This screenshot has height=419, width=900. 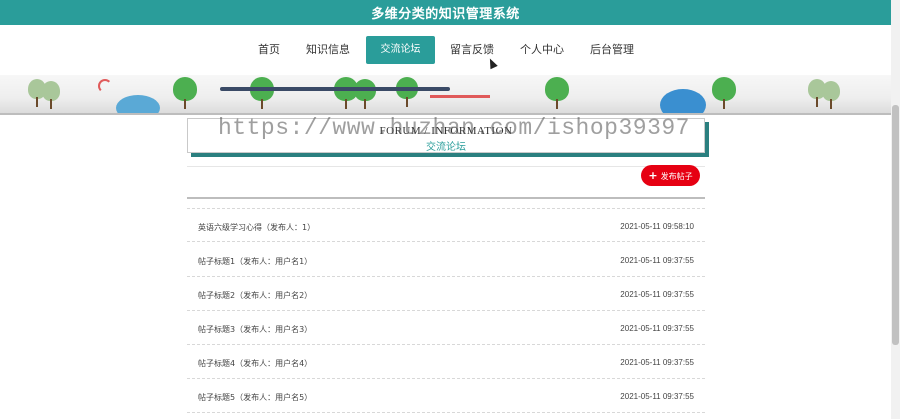 What do you see at coordinates (335, 89) in the screenshot?
I see `road-shape` at bounding box center [335, 89].